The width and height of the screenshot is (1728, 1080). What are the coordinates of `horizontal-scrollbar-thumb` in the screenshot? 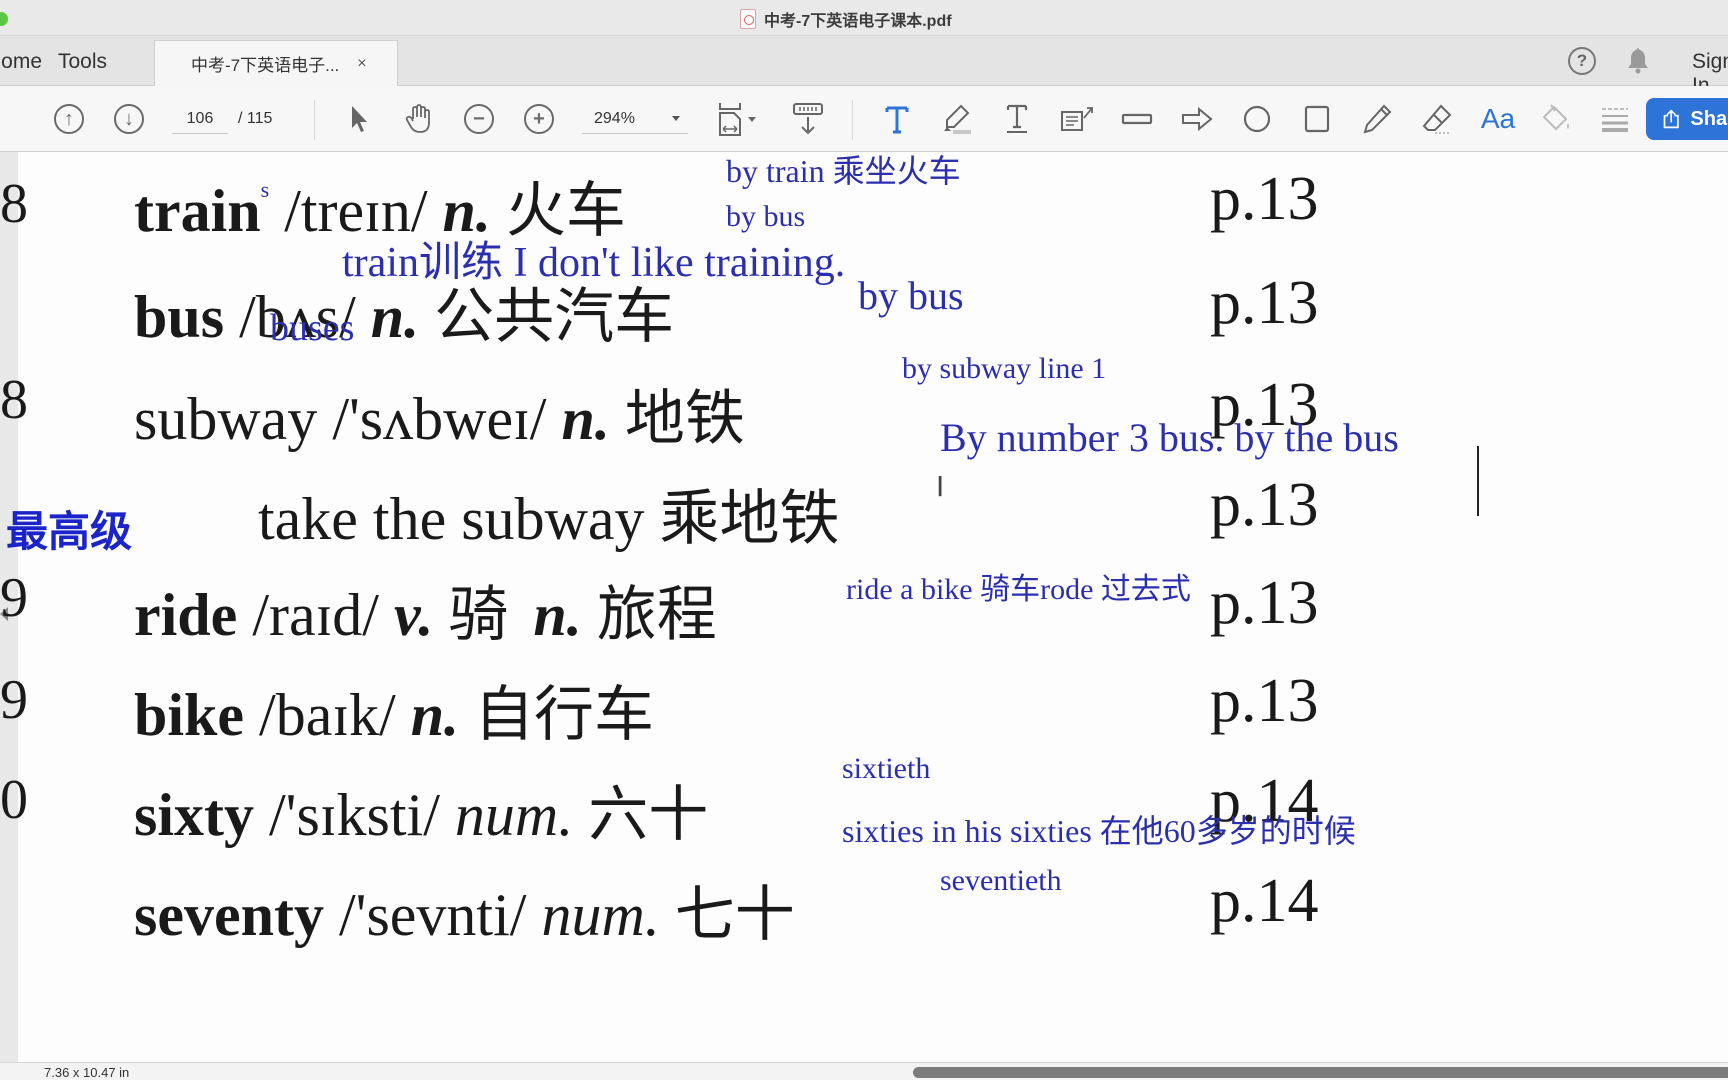 It's located at (1320, 1072).